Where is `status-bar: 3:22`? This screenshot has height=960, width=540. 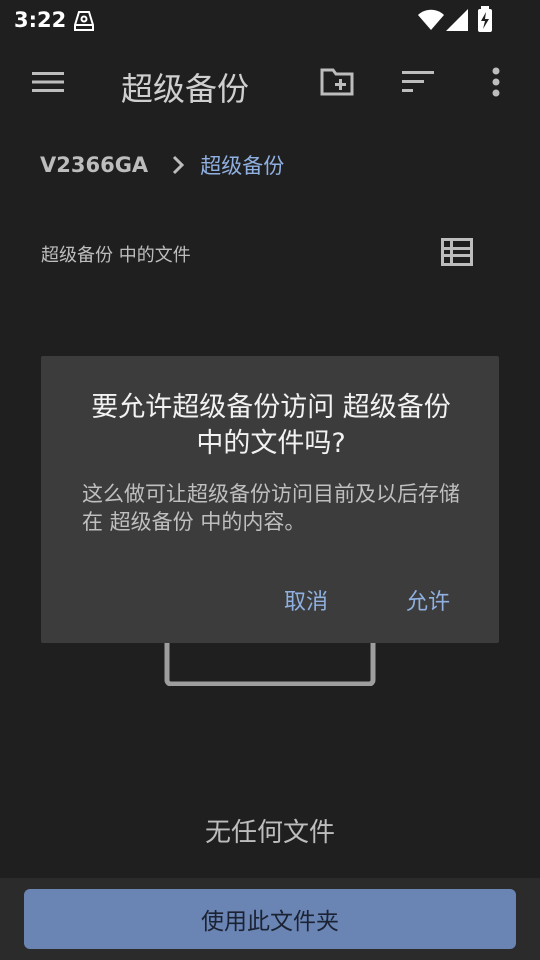
status-bar: 3:22 is located at coordinates (270, 21).